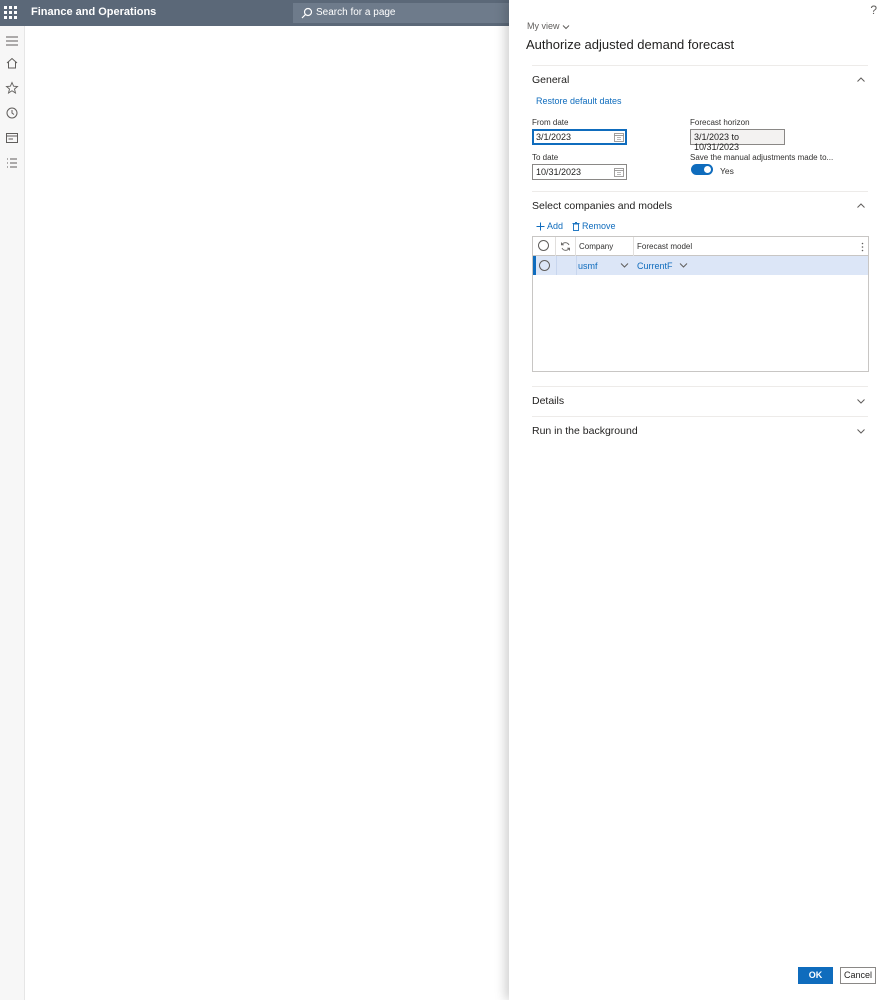 This screenshot has width=891, height=1000. Describe the element at coordinates (401, 13) in the screenshot. I see `search-input: Search for a page` at that location.